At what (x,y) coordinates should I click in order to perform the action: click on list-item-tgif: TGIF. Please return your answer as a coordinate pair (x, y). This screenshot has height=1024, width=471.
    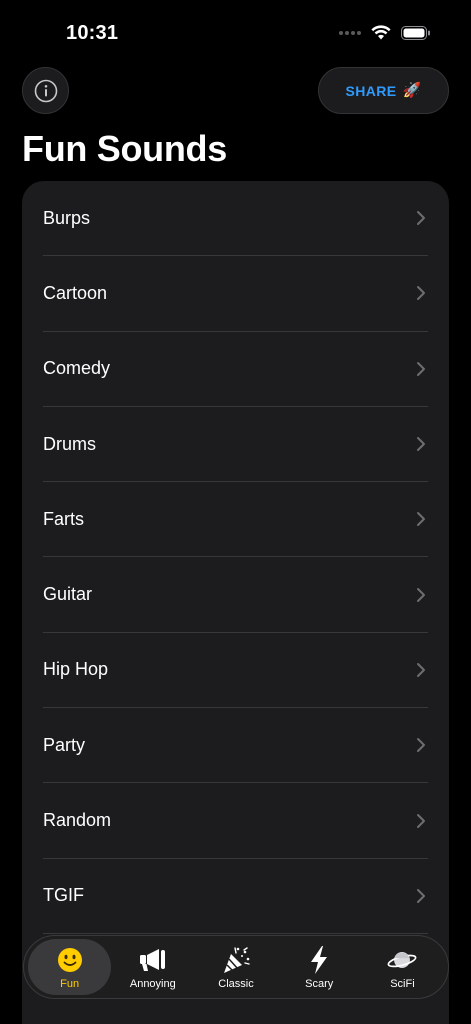
    Looking at the image, I should click on (235, 896).